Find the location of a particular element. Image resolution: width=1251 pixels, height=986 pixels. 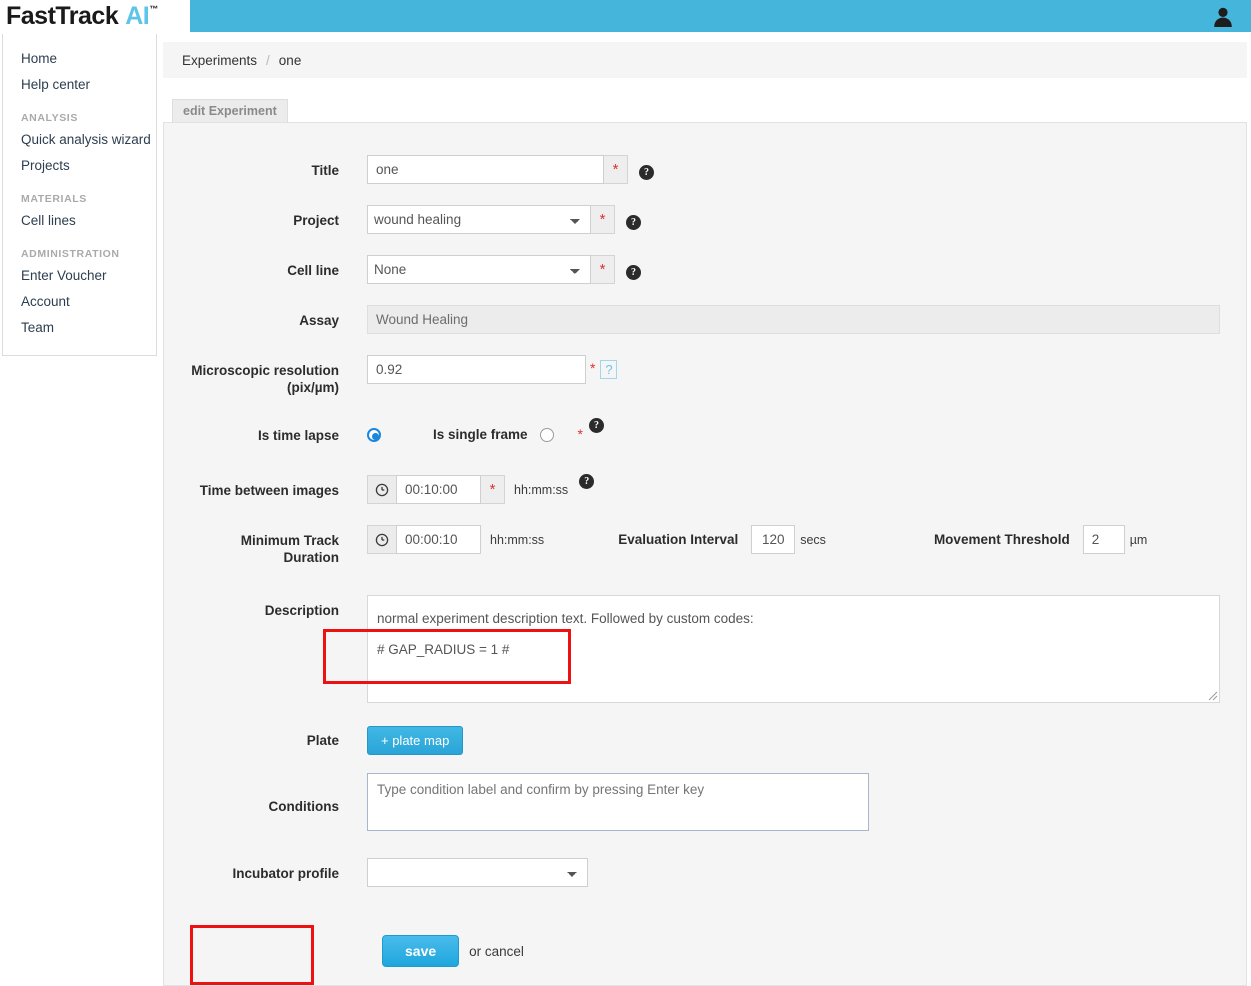

label-assay: Assay is located at coordinates (319, 320).